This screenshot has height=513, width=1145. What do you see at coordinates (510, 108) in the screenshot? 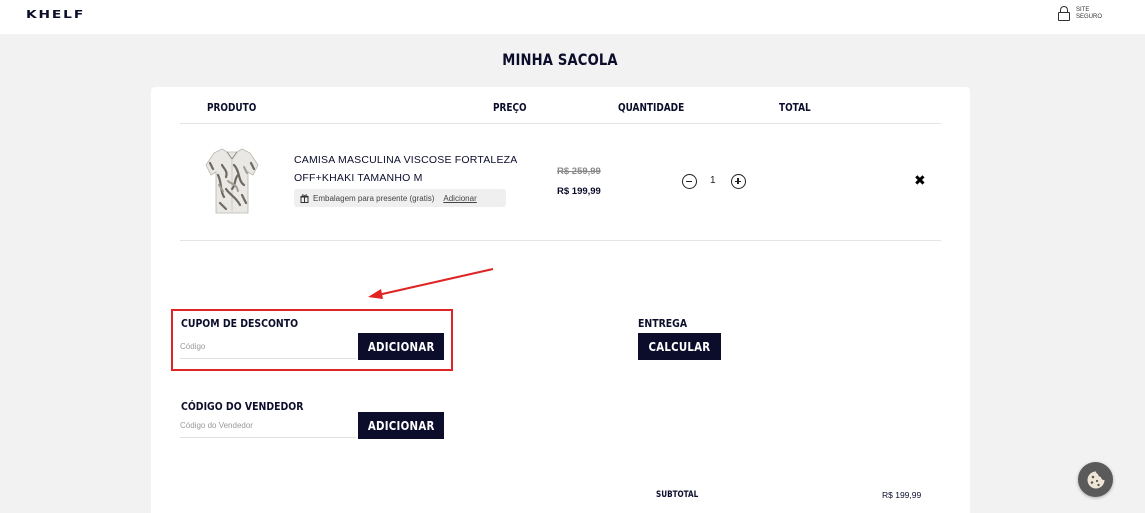
I see `header-price: PREÇO` at bounding box center [510, 108].